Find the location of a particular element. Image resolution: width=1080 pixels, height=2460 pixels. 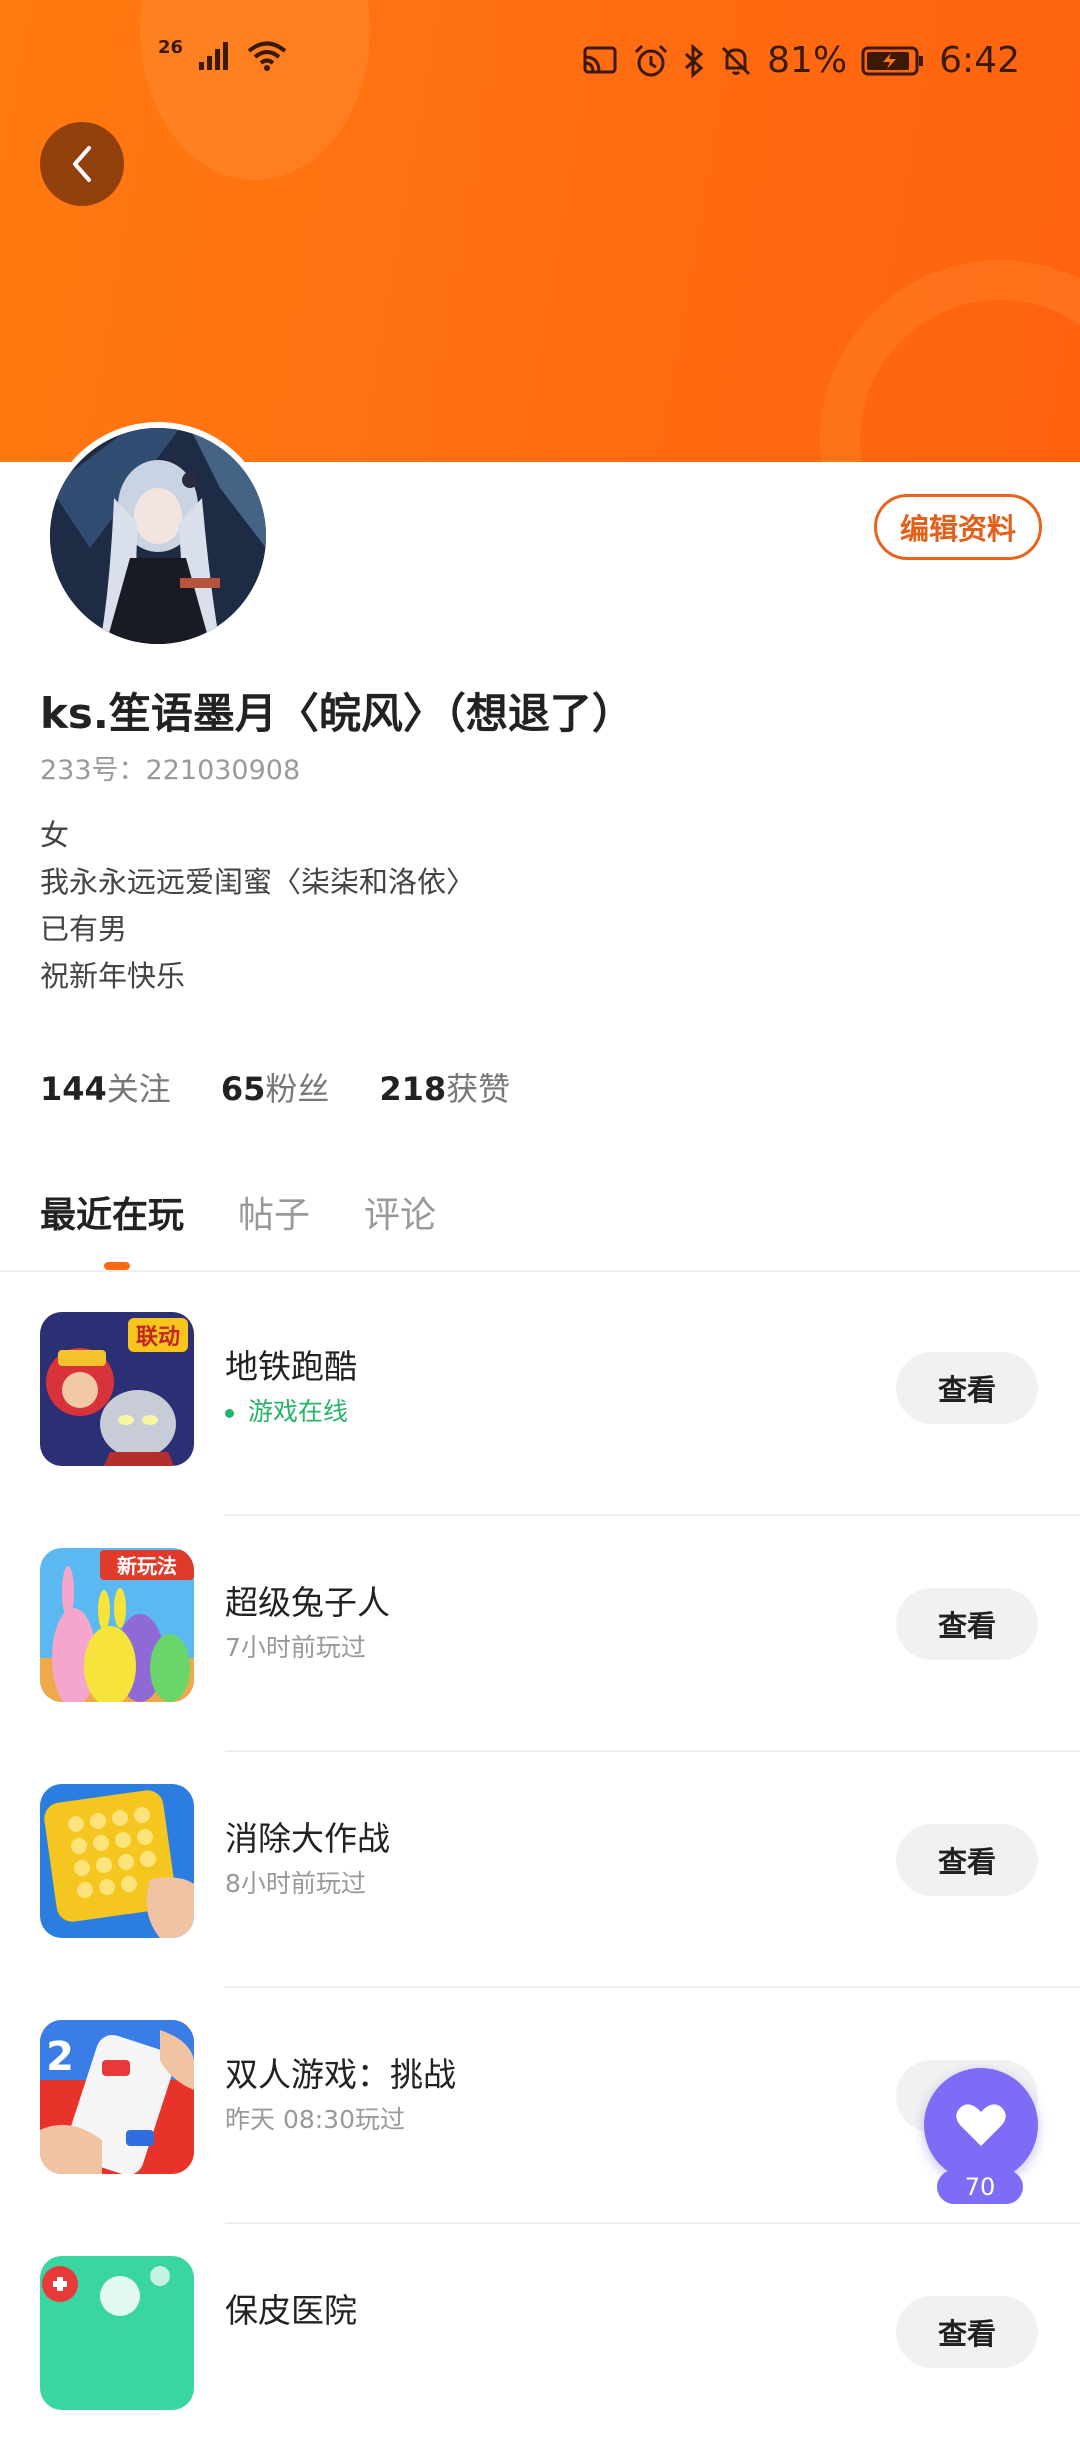

network-type: 26 is located at coordinates (171, 47).